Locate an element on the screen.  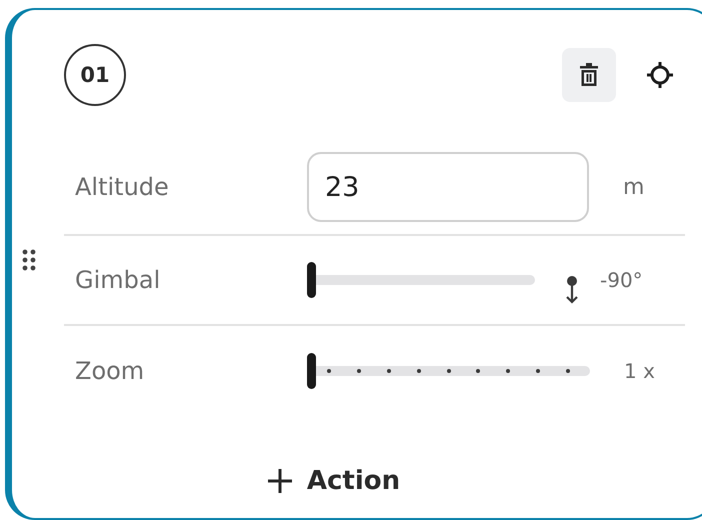
trash-icon is located at coordinates (589, 75).